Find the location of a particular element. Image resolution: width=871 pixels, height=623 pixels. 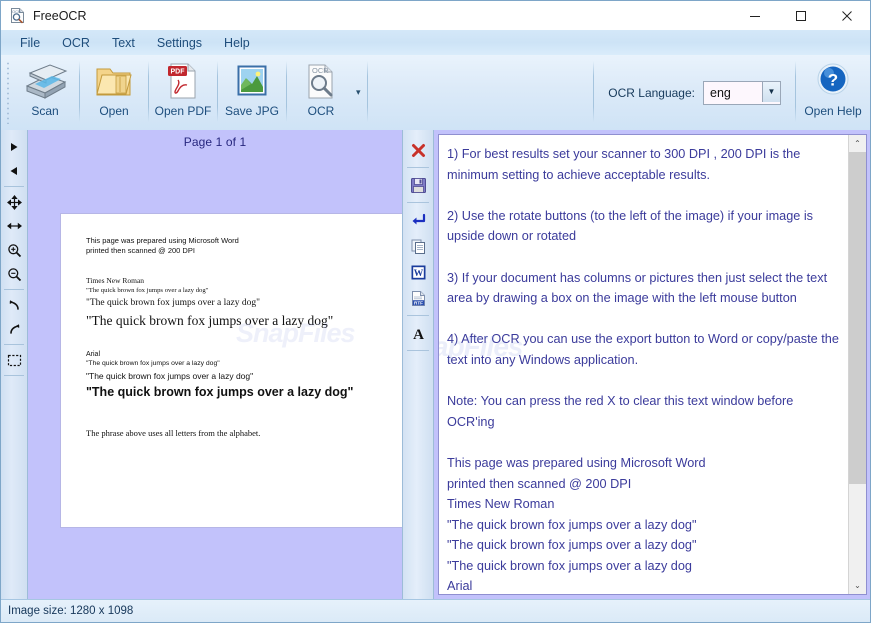

ocr-language-group: OCR Language: eng ▼ is located at coordinates (694, 92).